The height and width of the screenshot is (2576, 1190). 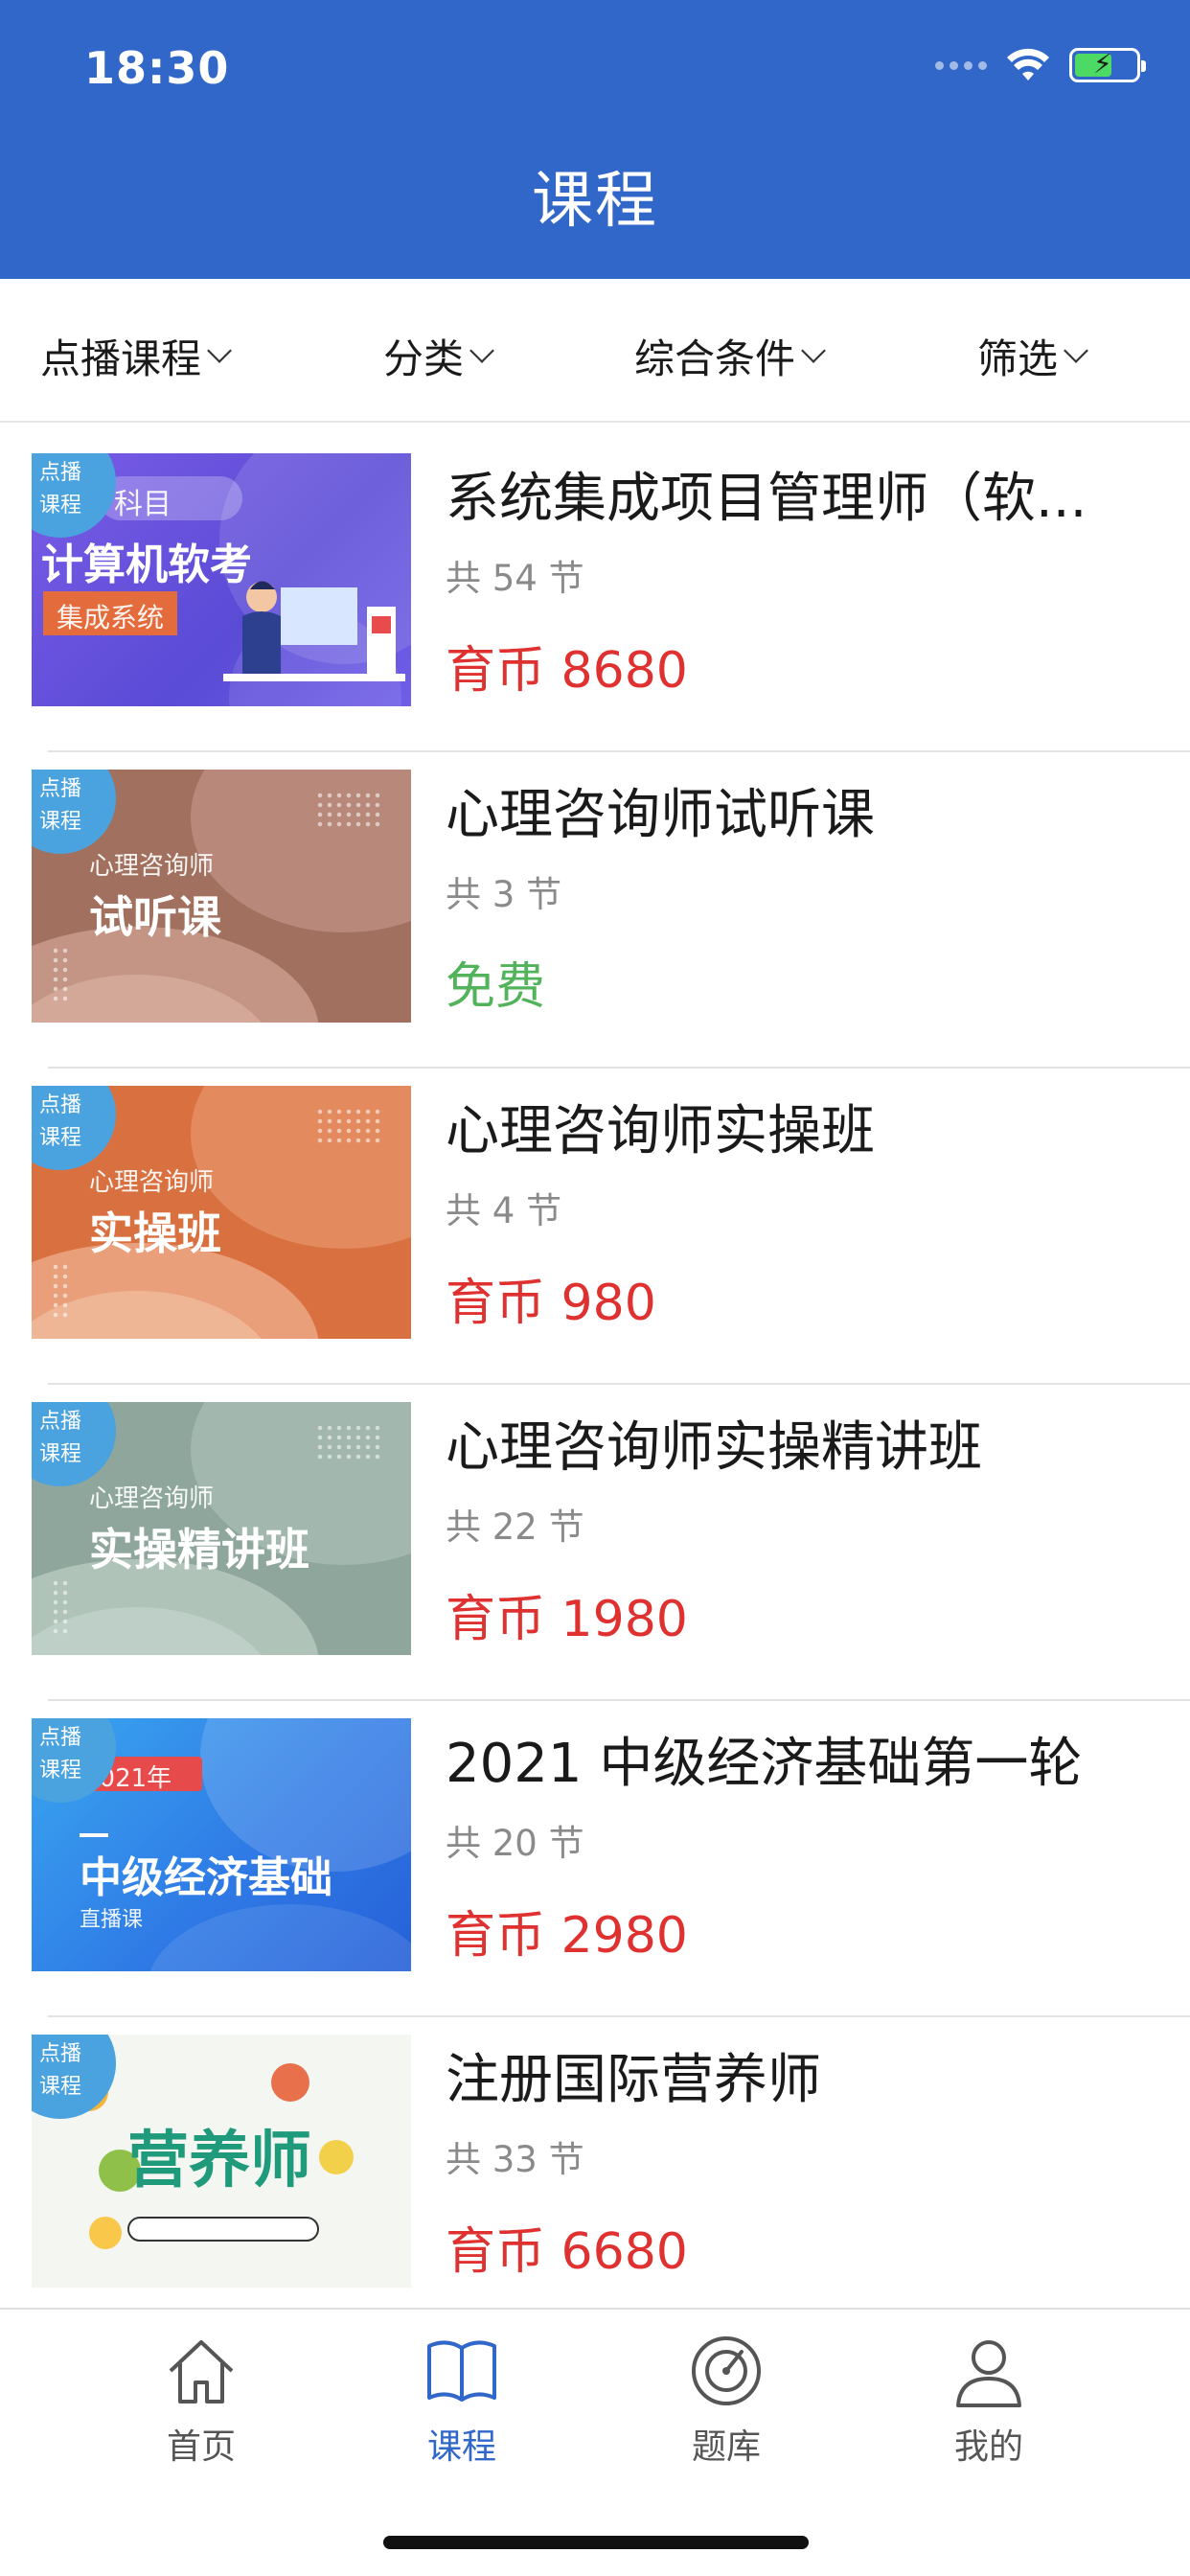 What do you see at coordinates (515, 2159) in the screenshot?
I see `course-lessons: 共 33 节` at bounding box center [515, 2159].